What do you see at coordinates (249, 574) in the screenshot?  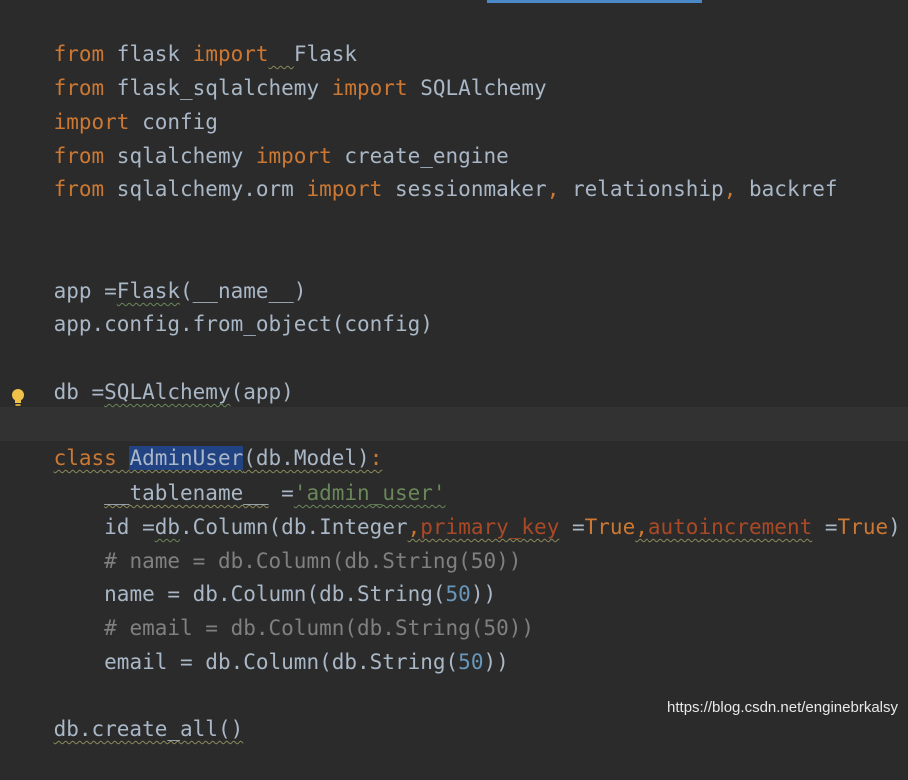 I see `code-line-13: name = db.Column(db.String(50))` at bounding box center [249, 574].